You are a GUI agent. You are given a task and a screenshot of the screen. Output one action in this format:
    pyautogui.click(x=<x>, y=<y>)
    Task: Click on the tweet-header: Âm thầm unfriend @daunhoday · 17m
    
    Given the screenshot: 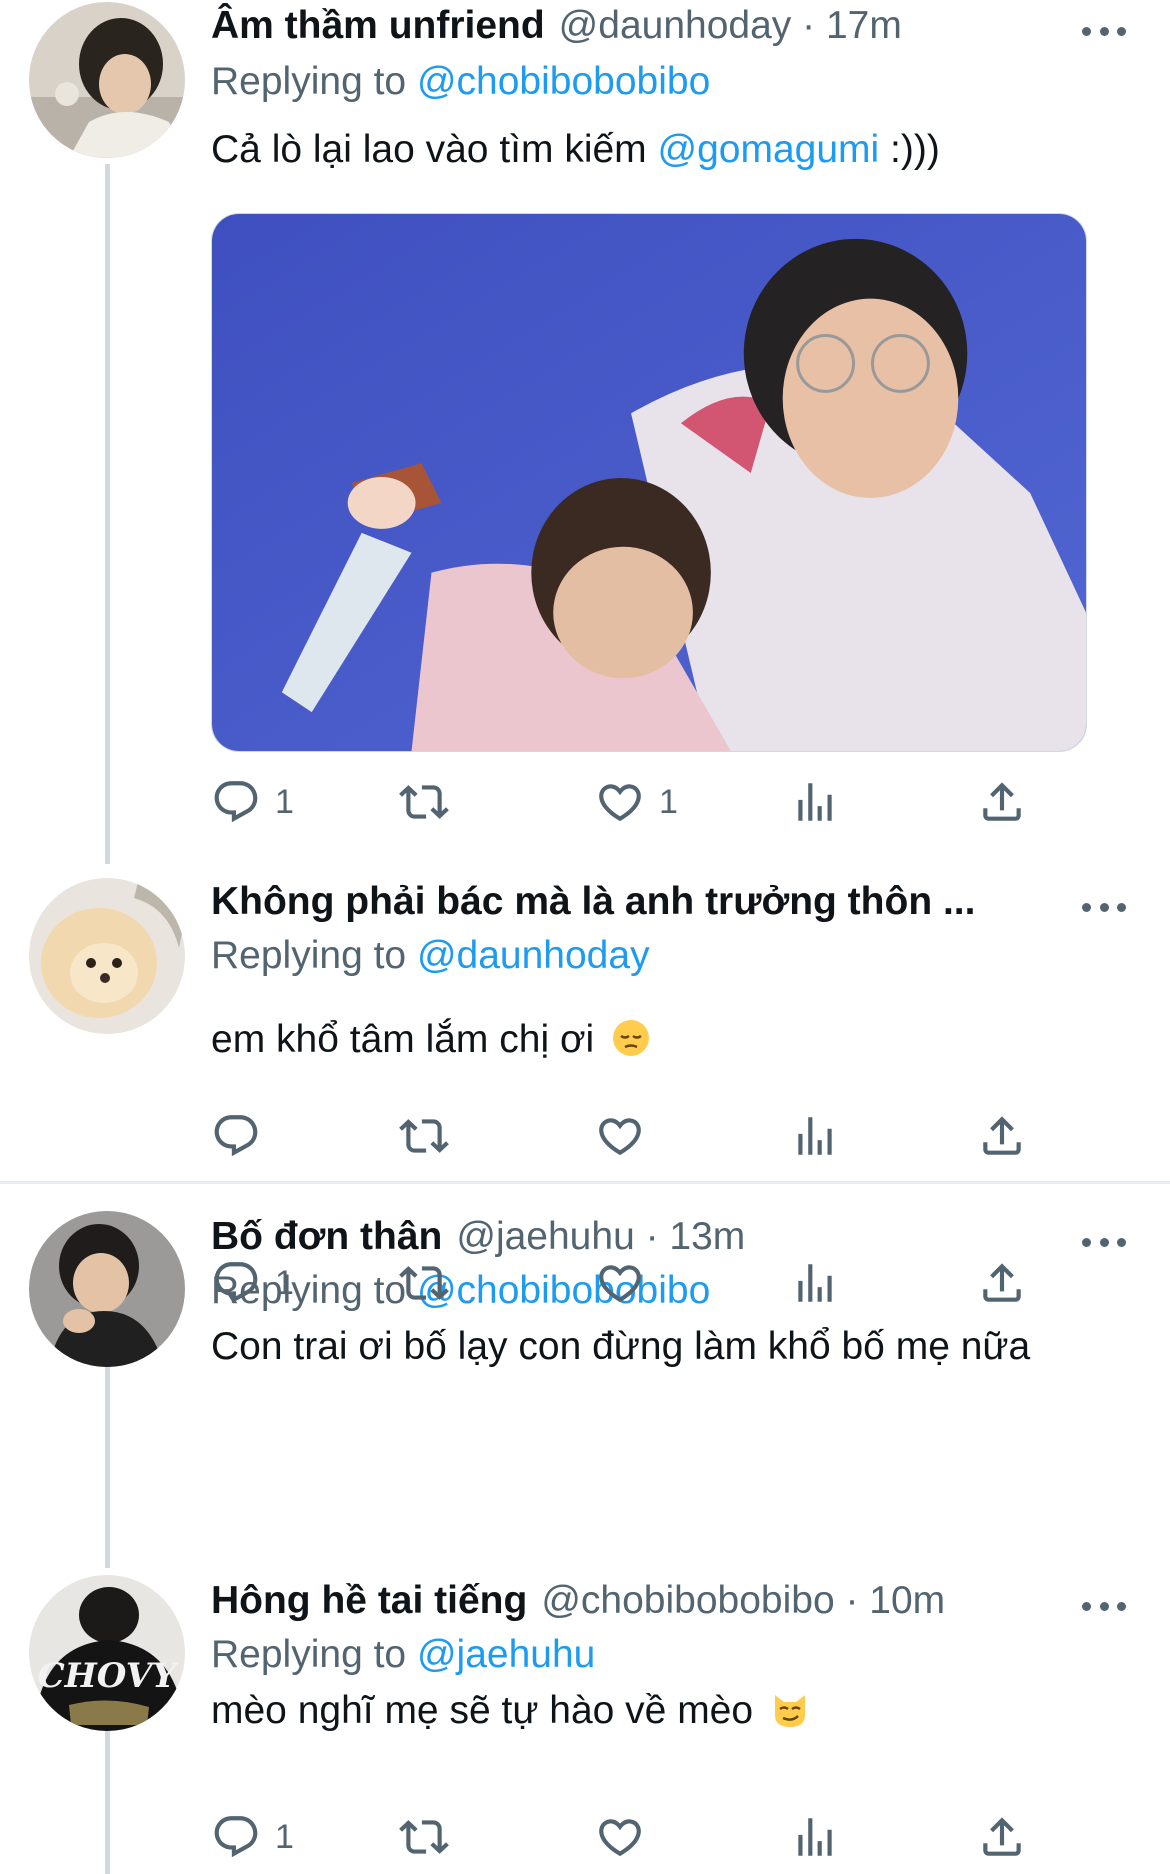 What is the action you would take?
    pyautogui.click(x=615, y=26)
    